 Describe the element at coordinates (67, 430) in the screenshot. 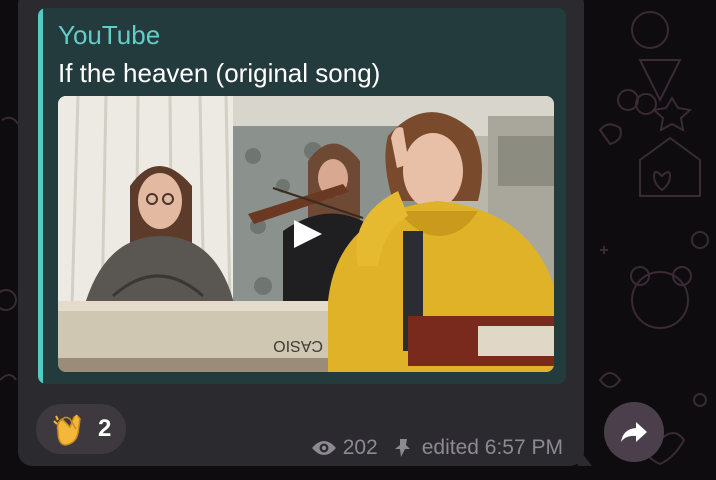

I see `clapping-hands-icon` at that location.